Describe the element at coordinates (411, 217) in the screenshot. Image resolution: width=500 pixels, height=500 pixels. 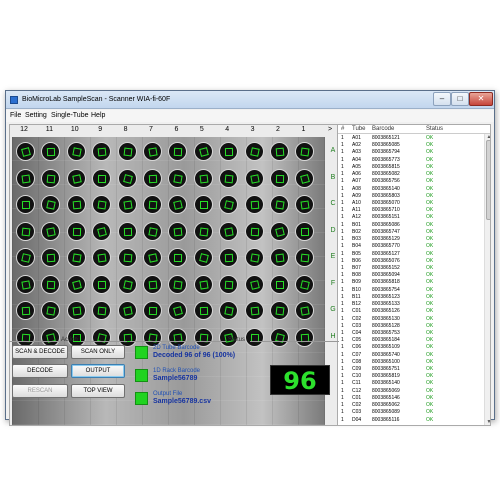
I see `table-row: 1 A12 8003865151 OK` at that location.